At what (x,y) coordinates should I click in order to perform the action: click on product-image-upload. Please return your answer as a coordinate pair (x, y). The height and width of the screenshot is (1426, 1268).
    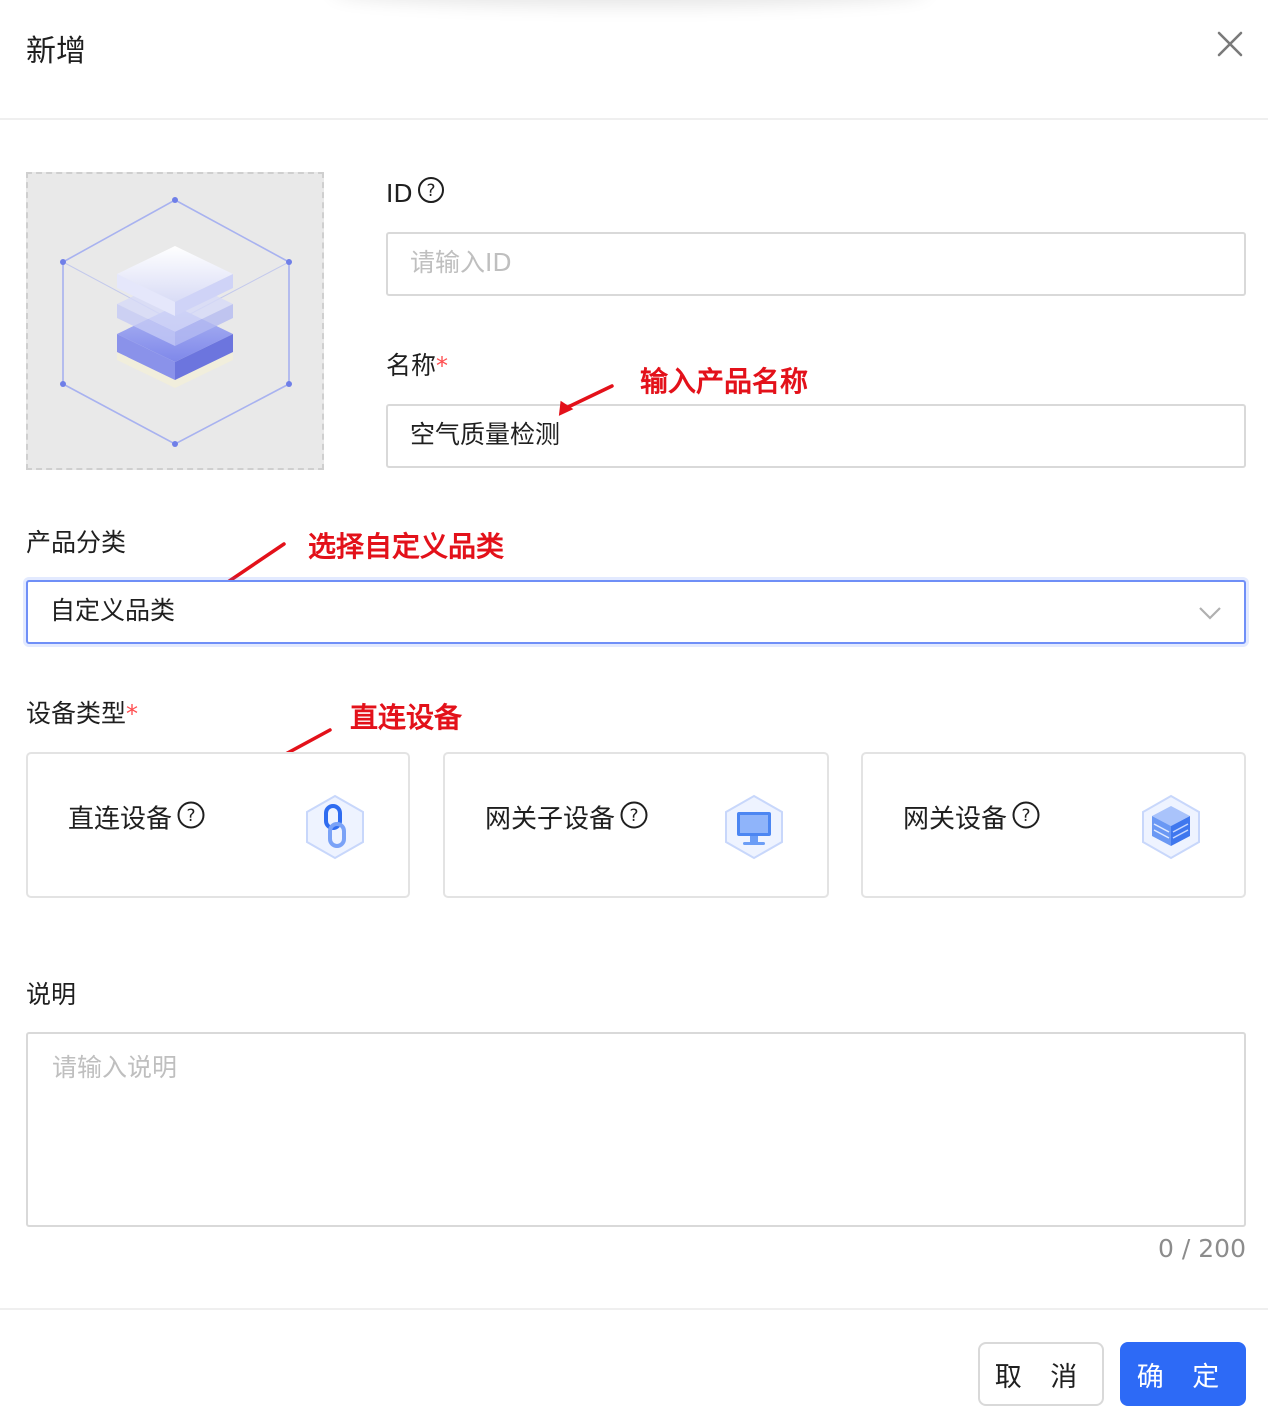
    Looking at the image, I should click on (175, 321).